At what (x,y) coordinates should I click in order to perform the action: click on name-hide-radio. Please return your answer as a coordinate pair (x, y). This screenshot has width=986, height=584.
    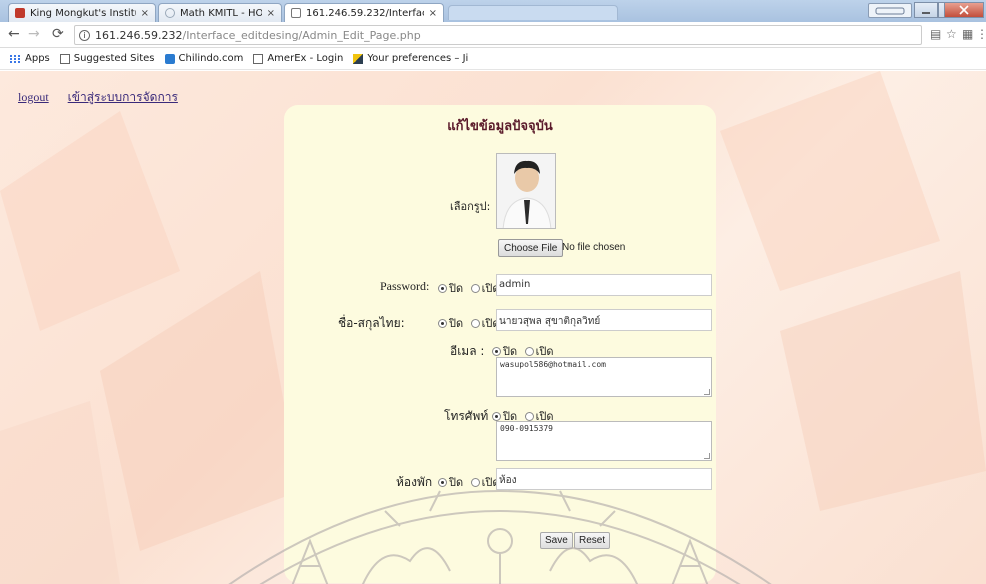
    Looking at the image, I should click on (442, 323).